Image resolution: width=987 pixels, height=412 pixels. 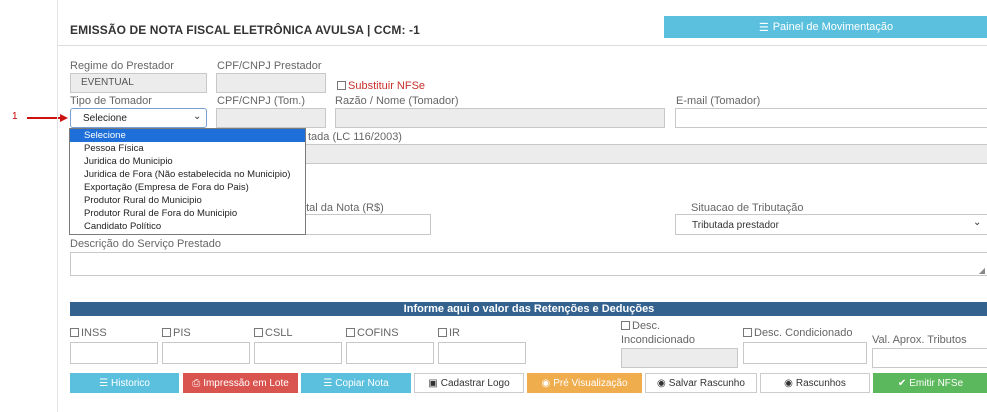 What do you see at coordinates (122, 66) in the screenshot?
I see `regime-label: Regime do Prestador` at bounding box center [122, 66].